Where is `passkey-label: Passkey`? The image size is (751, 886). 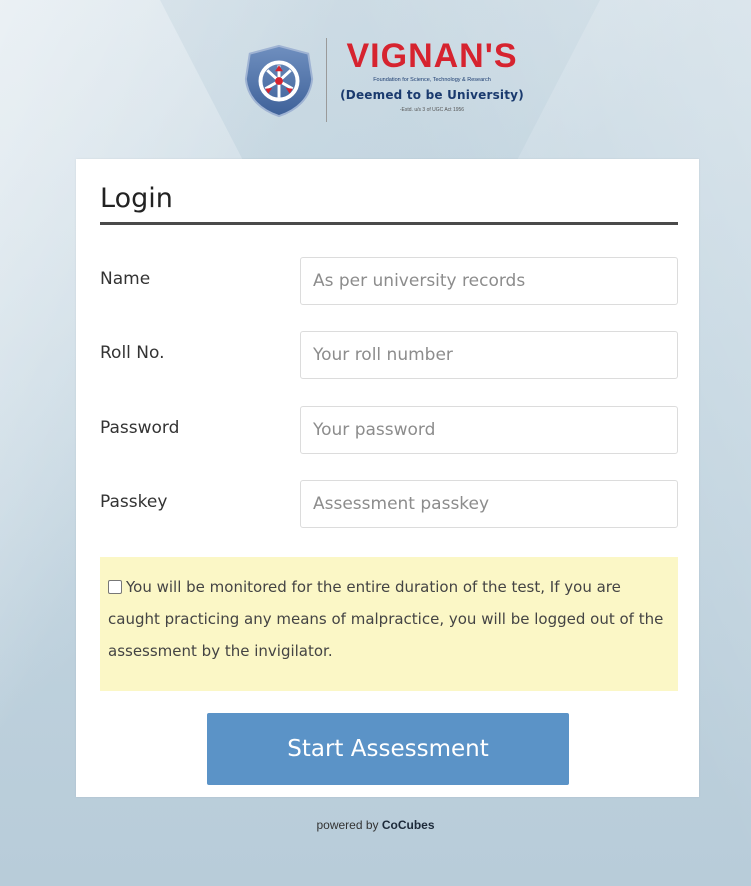 passkey-label: Passkey is located at coordinates (134, 502).